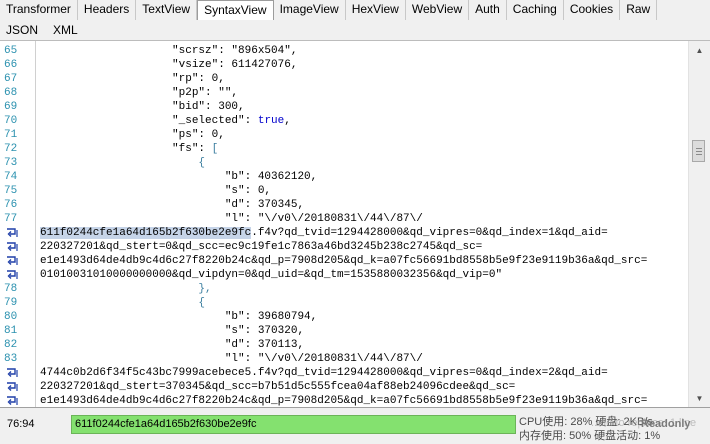 This screenshot has height=444, width=710. What do you see at coordinates (107, 10) in the screenshot?
I see `tab-headers: Headers` at bounding box center [107, 10].